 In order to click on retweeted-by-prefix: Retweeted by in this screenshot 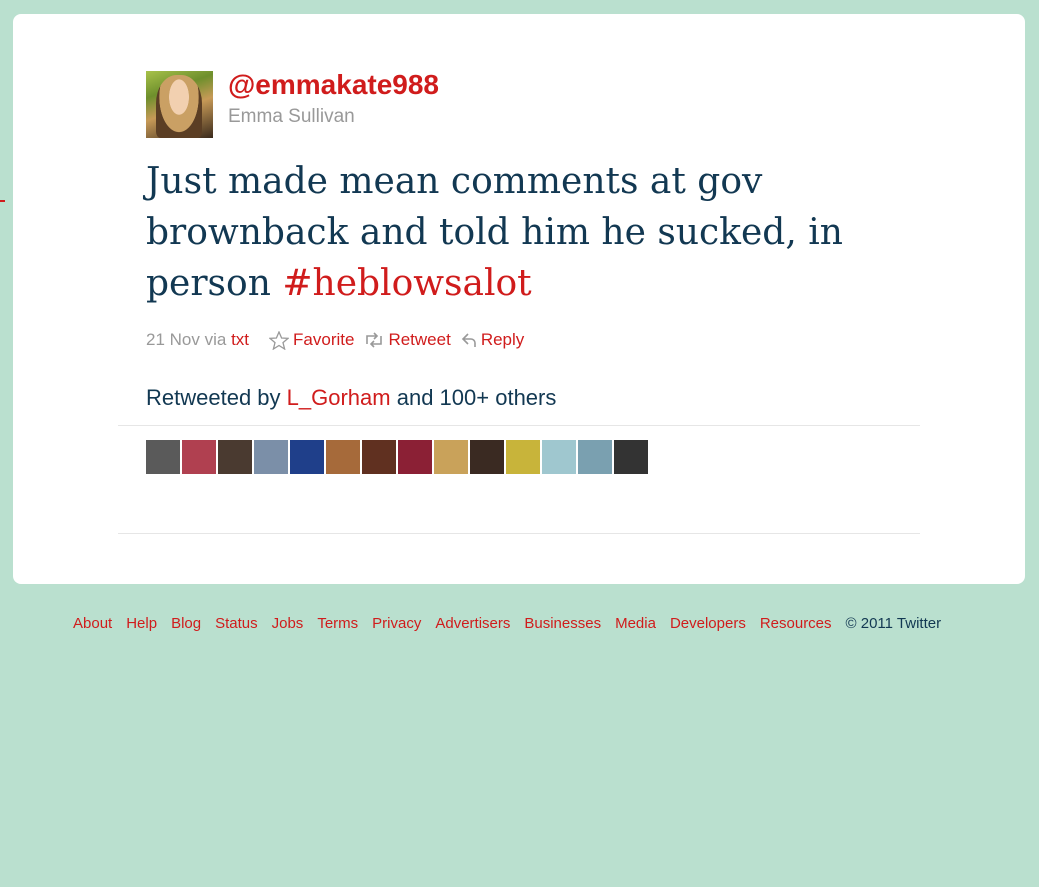, I will do `click(213, 397)`.